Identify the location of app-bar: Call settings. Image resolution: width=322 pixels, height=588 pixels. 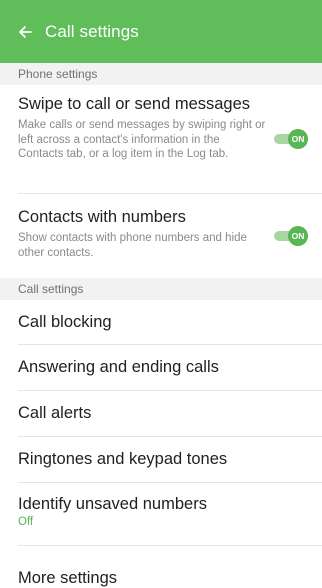
(161, 31).